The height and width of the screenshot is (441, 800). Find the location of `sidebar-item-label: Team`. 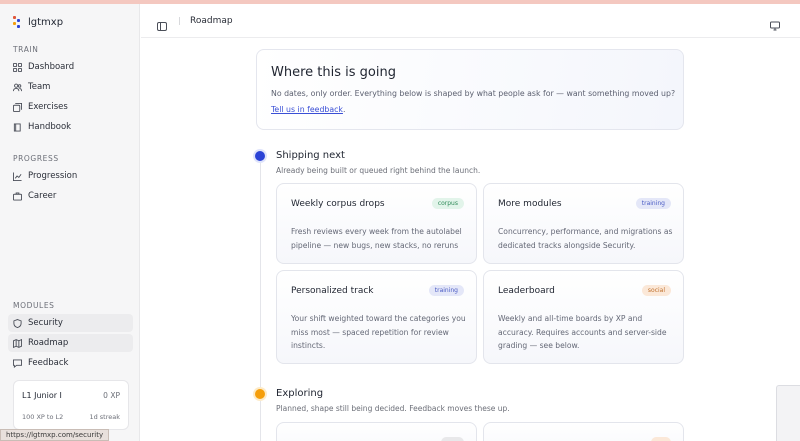

sidebar-item-label: Team is located at coordinates (39, 87).